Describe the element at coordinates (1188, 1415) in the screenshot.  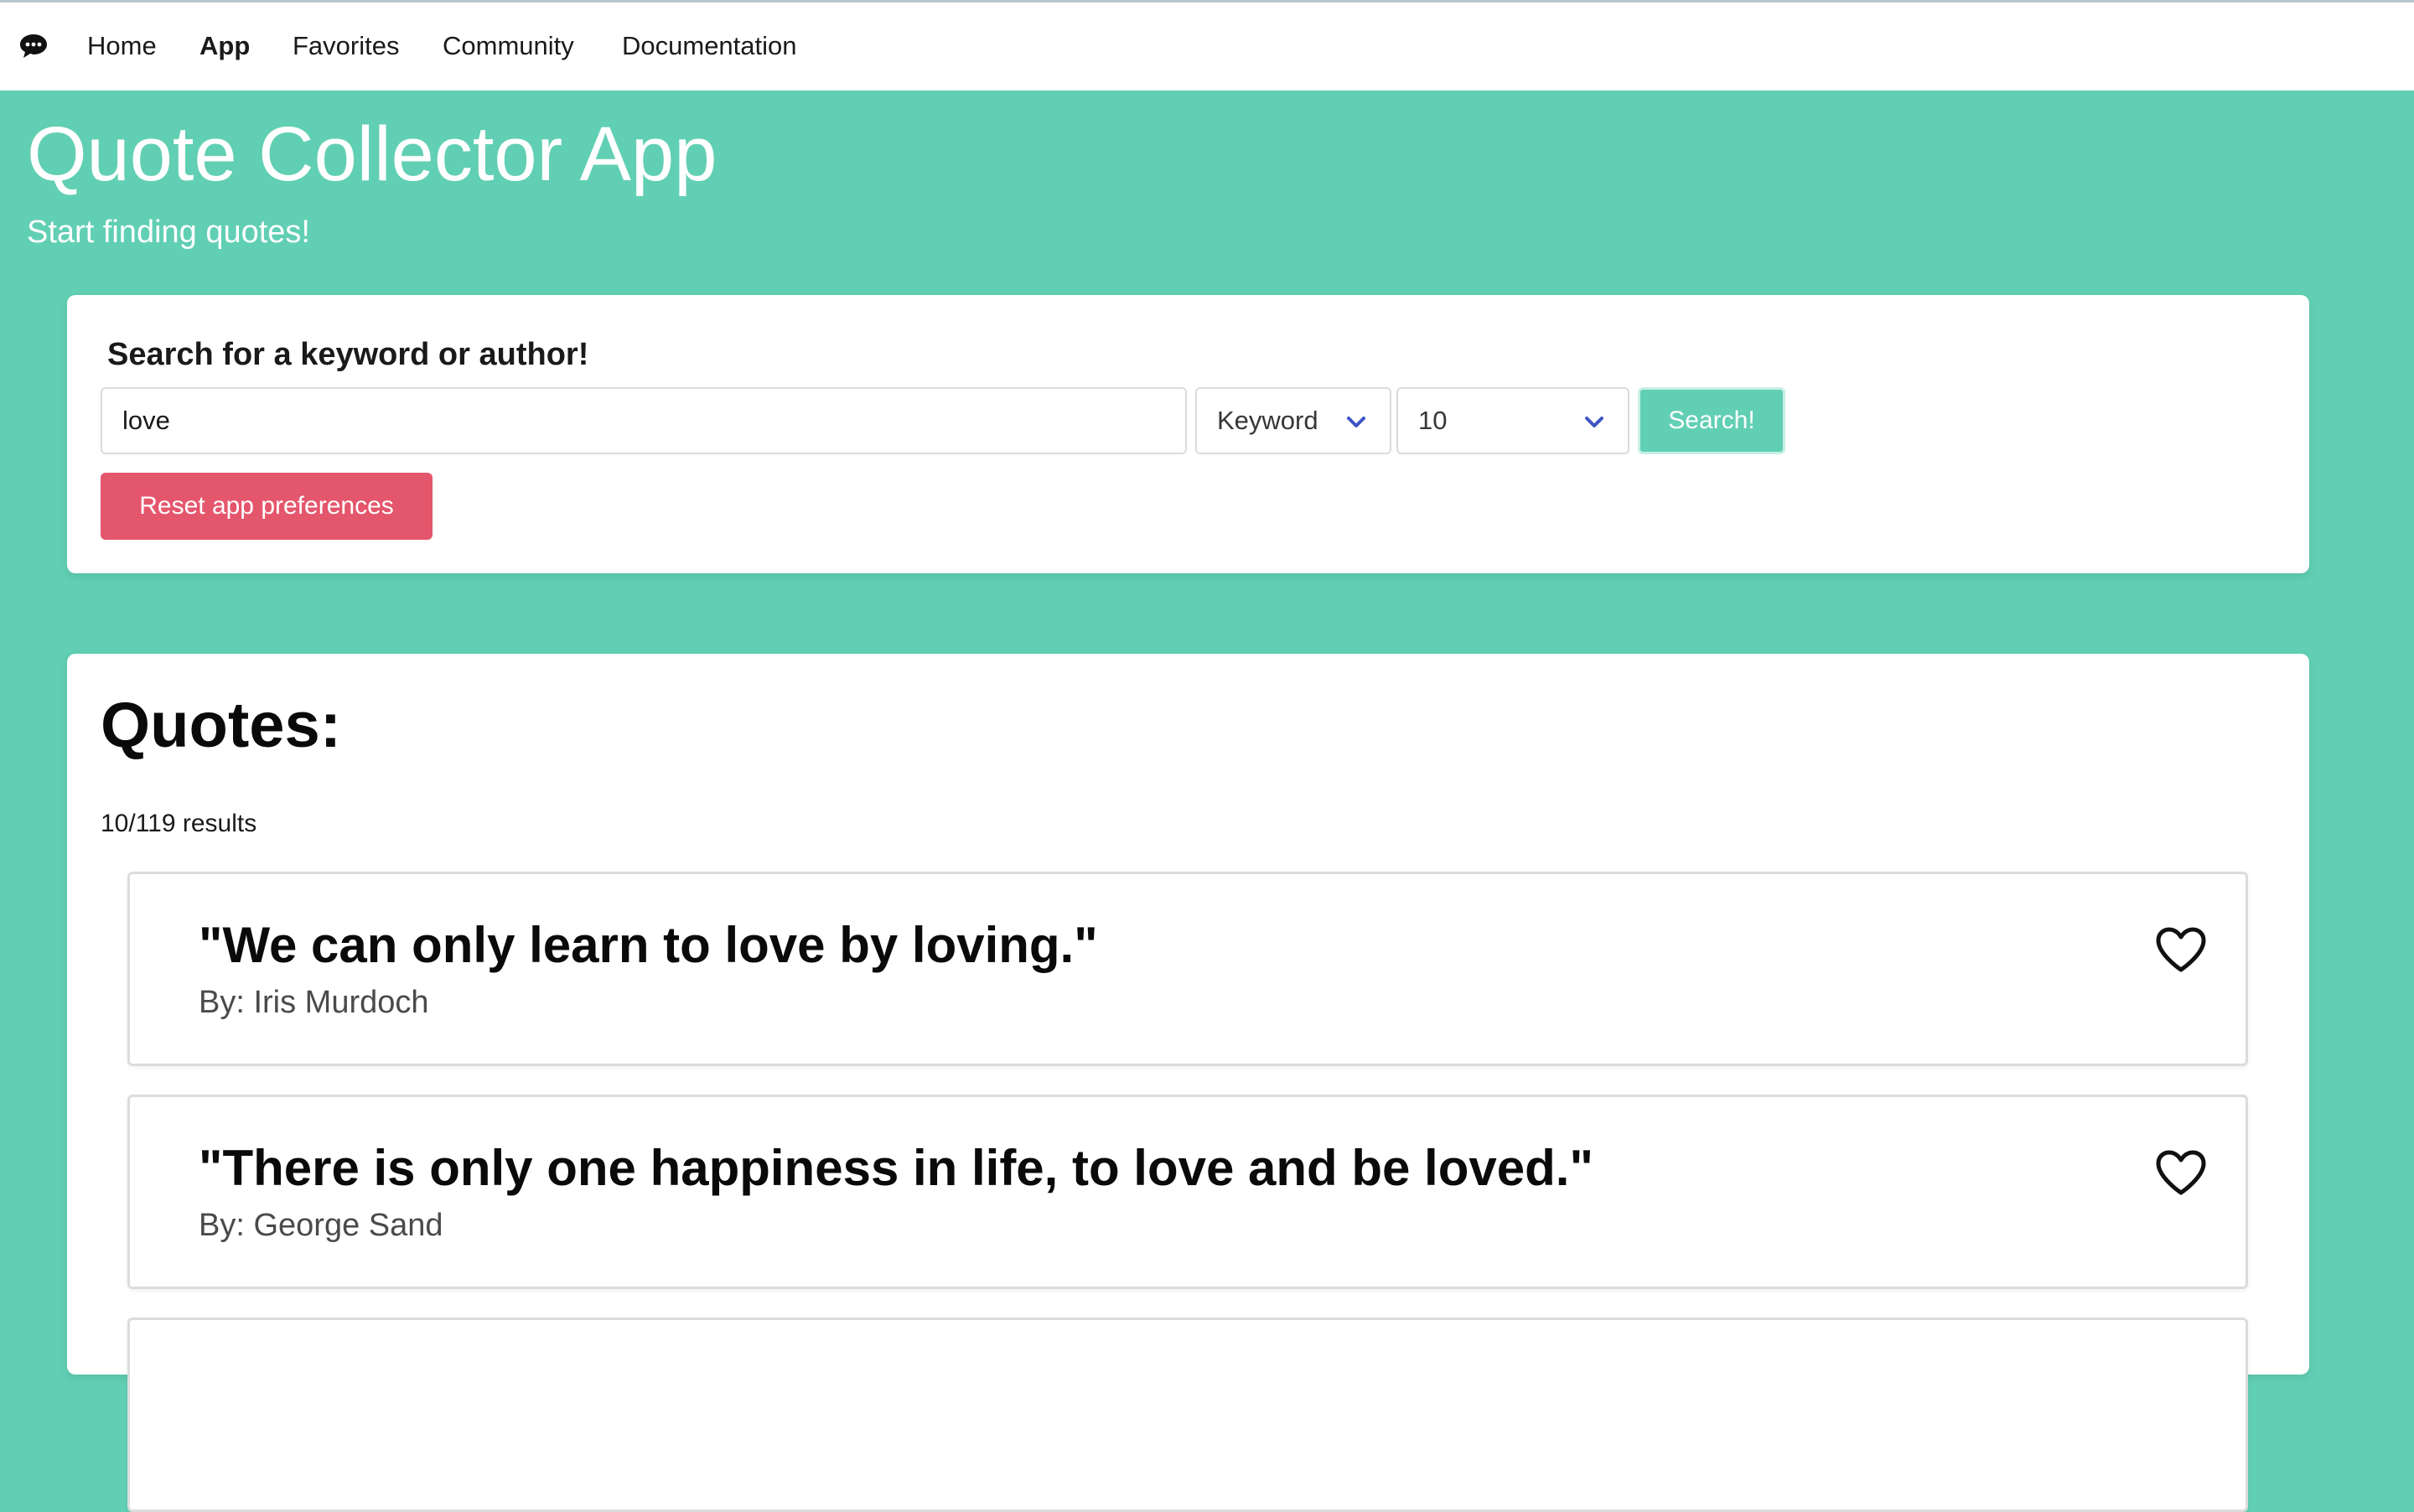
I see `quote-card` at that location.